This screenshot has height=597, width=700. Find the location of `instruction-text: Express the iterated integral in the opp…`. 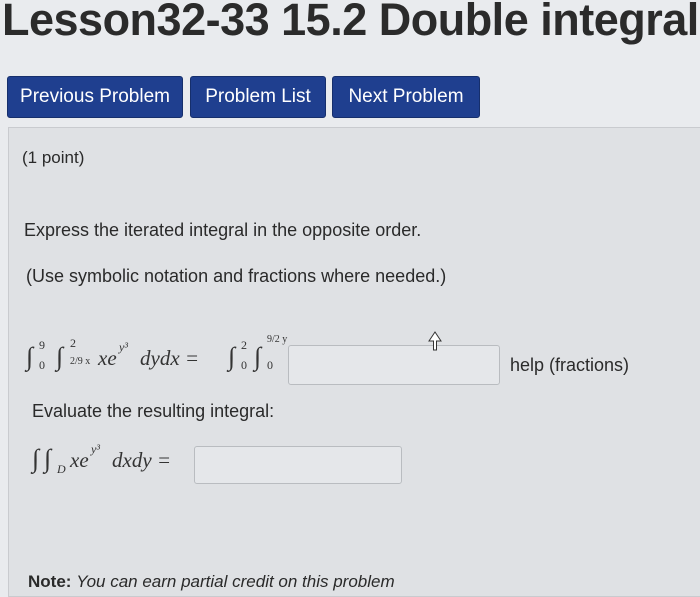

instruction-text: Express the iterated integral in the opp… is located at coordinates (223, 230).